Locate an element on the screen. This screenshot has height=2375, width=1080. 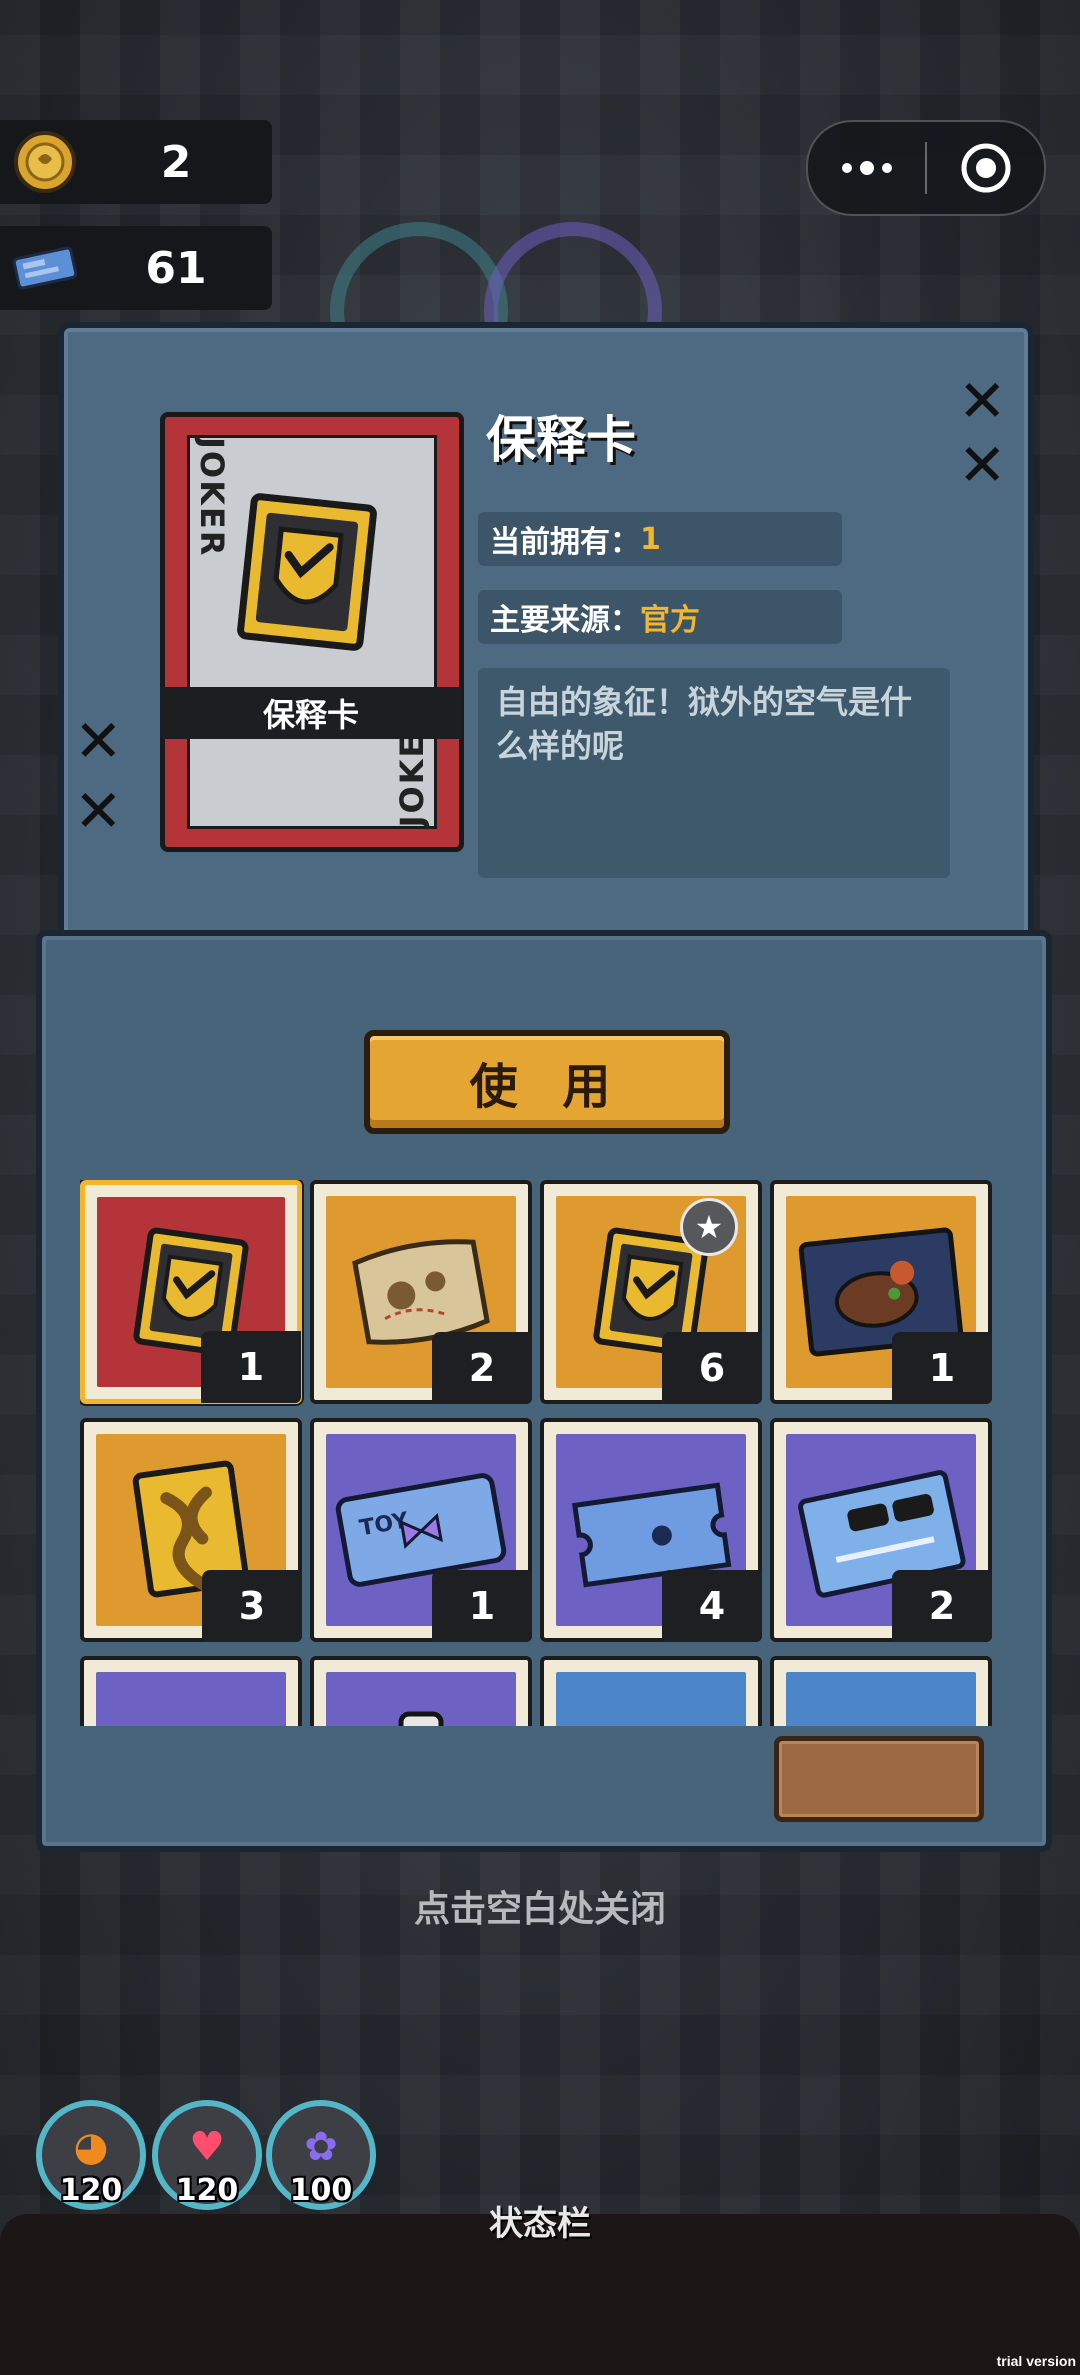
stat-heart: ♥ 120 is located at coordinates (207, 2155).